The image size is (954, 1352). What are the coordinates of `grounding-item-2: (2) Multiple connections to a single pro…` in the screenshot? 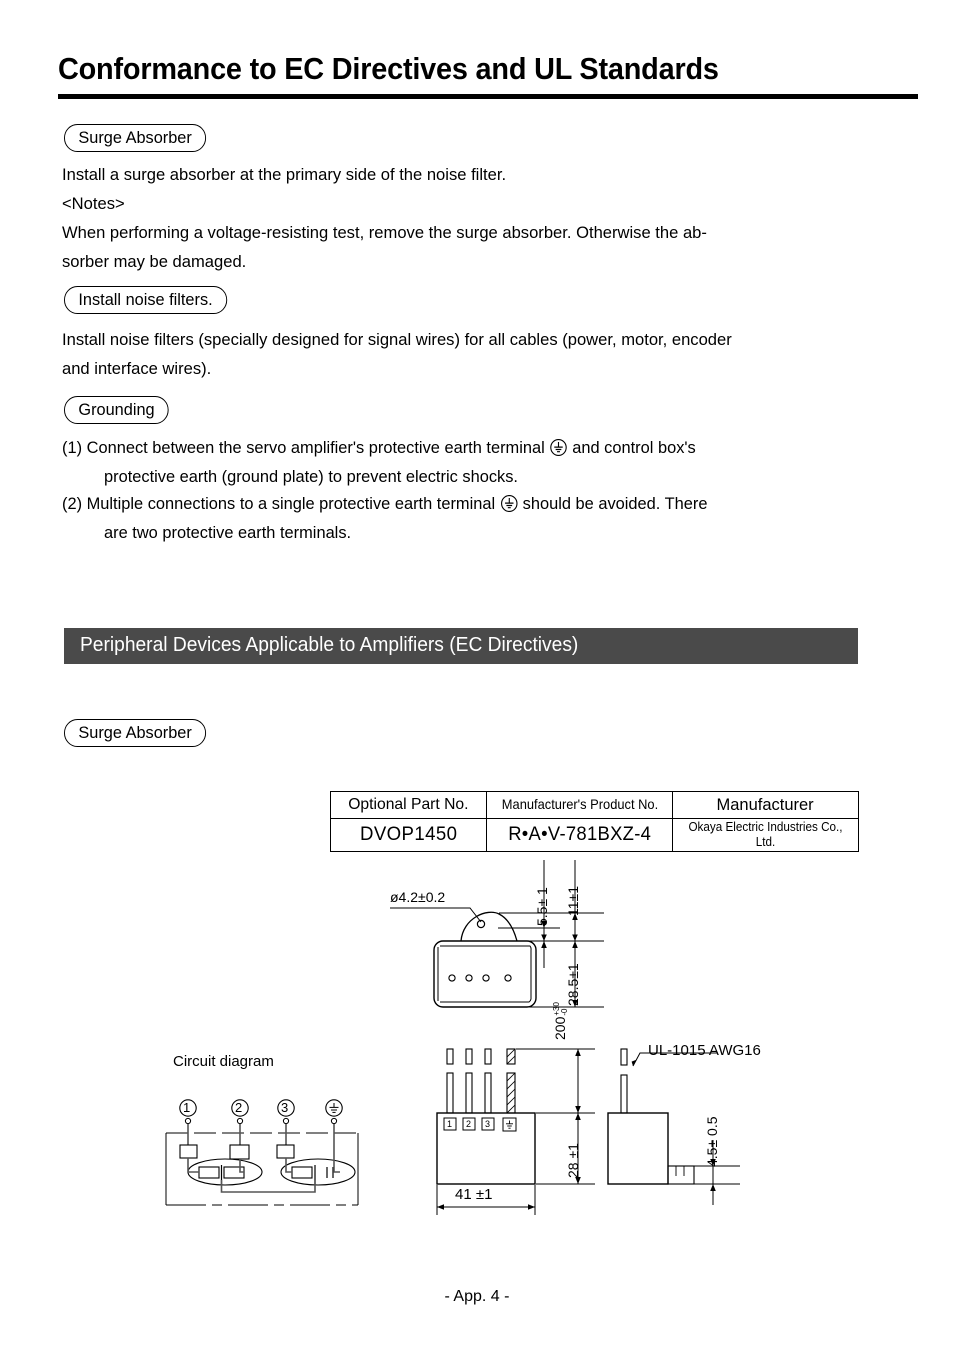 It's located at (486, 503).